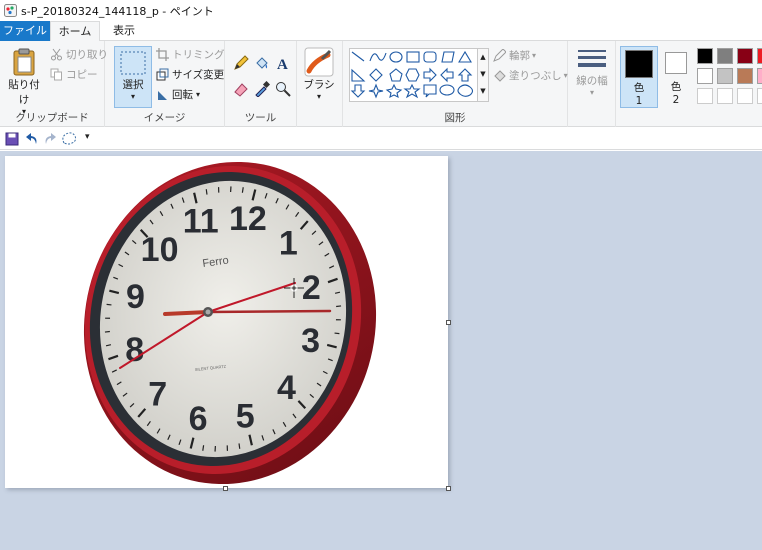 The height and width of the screenshot is (550, 762). What do you see at coordinates (165, 84) in the screenshot?
I see `image-group: 選択 ▾ トリミング サイズ変更 回転 ▾ イメージ` at bounding box center [165, 84].